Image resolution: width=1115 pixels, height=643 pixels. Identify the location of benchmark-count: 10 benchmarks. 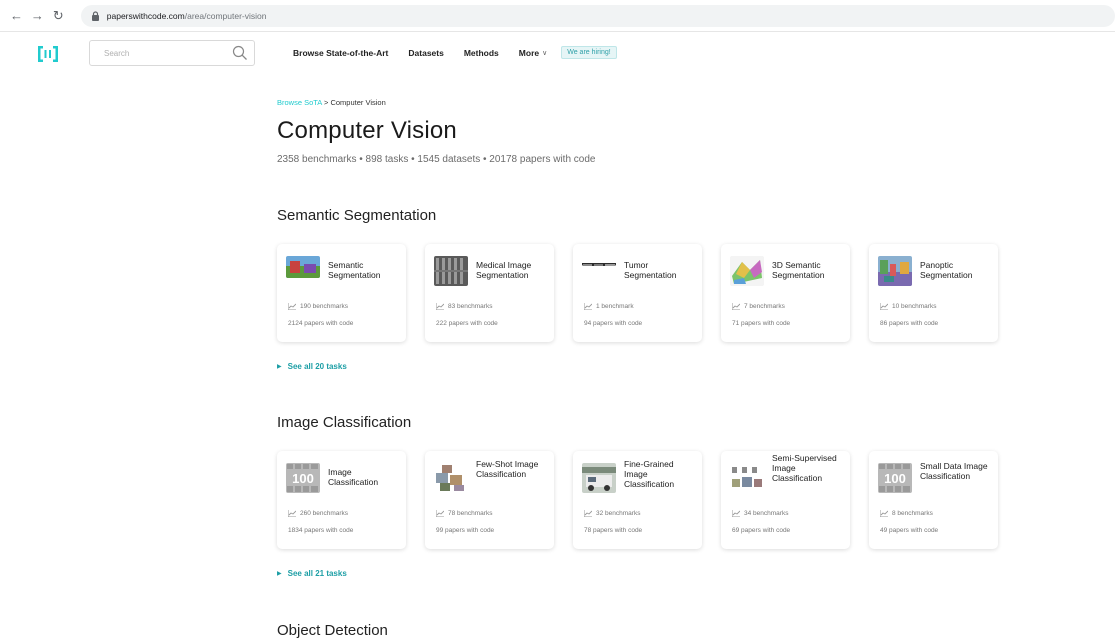
(908, 307).